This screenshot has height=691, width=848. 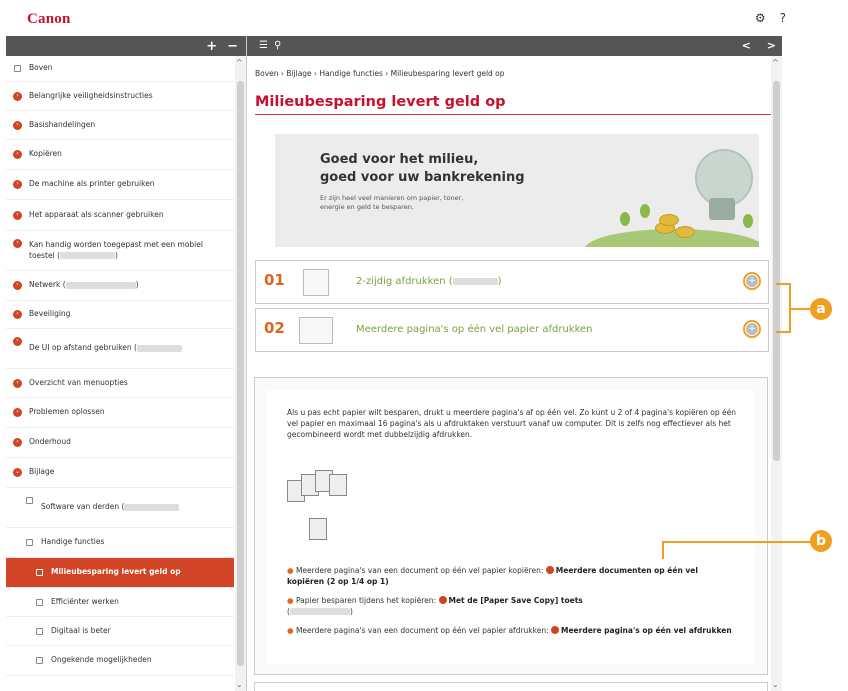 What do you see at coordinates (120, 155) in the screenshot?
I see `toc-item-copy: › Kopiëren` at bounding box center [120, 155].